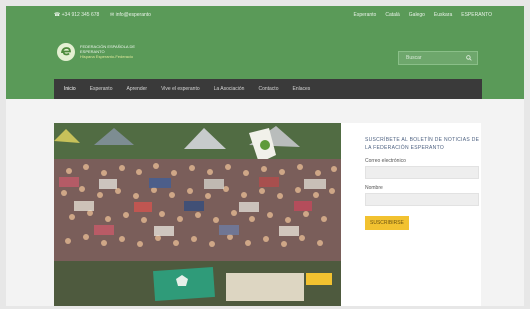 The image size is (530, 309). What do you see at coordinates (101, 89) in the screenshot?
I see `nav-item-esperanto: Esperanto` at bounding box center [101, 89].